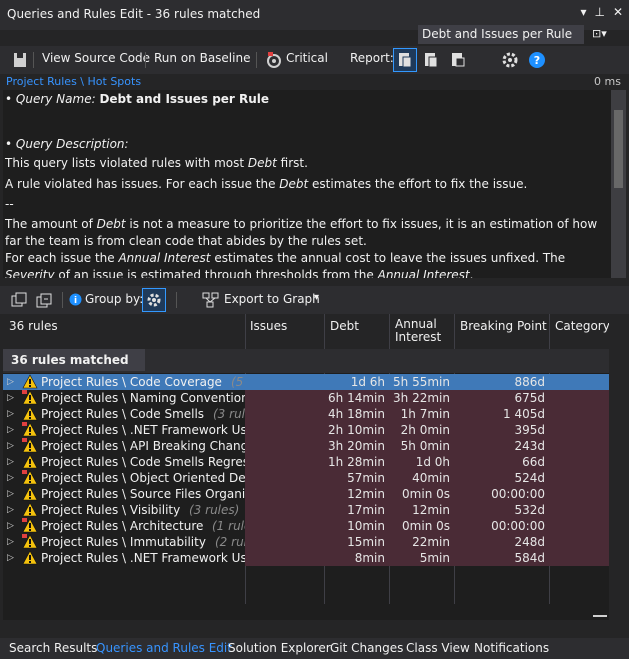 The width and height of the screenshot is (629, 659). What do you see at coordinates (501, 478) in the screenshot?
I see `breaking-point-cell: 524d` at bounding box center [501, 478].